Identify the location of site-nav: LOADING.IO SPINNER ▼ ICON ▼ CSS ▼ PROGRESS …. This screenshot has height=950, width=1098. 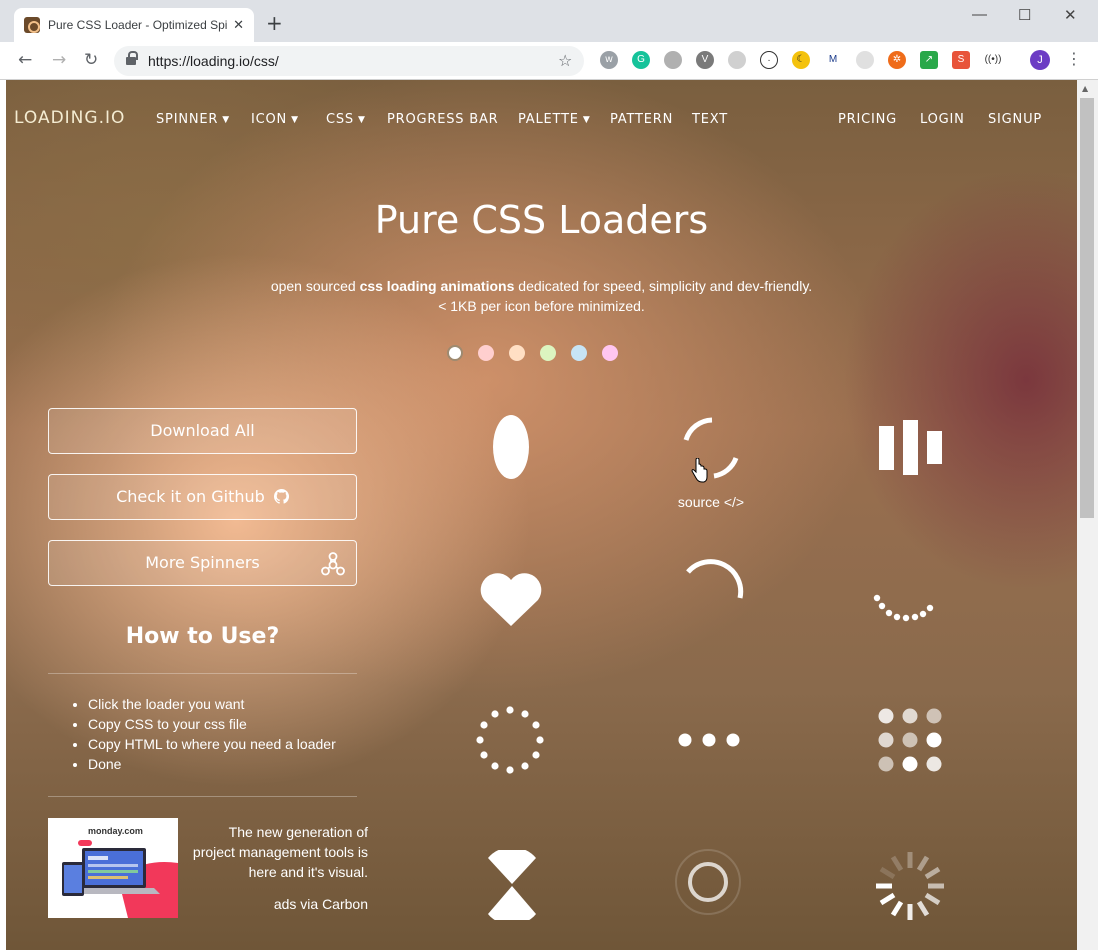
(541, 120).